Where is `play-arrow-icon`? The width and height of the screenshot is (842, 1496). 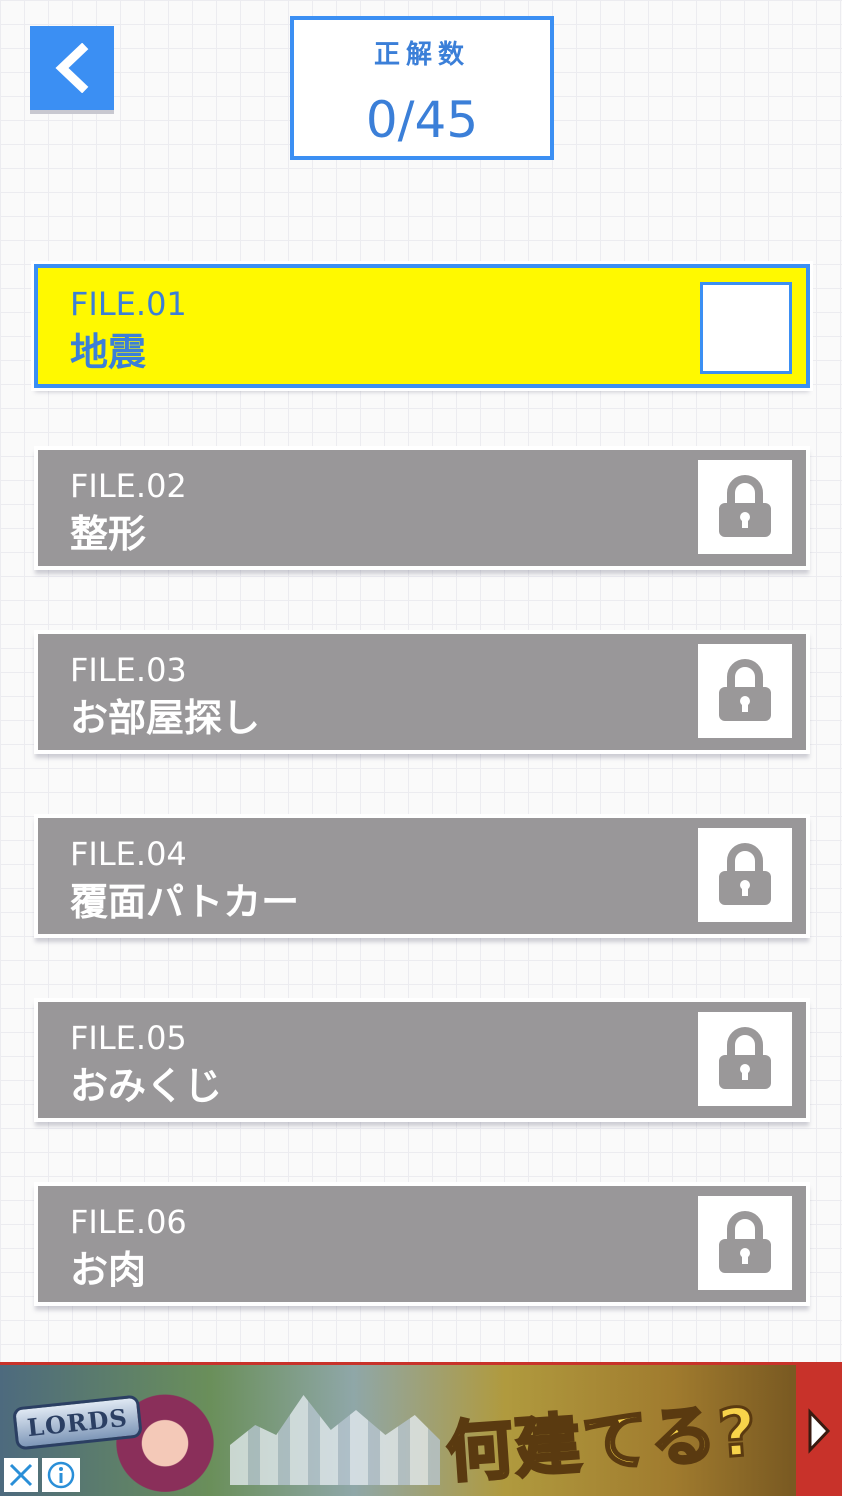 play-arrow-icon is located at coordinates (819, 1430).